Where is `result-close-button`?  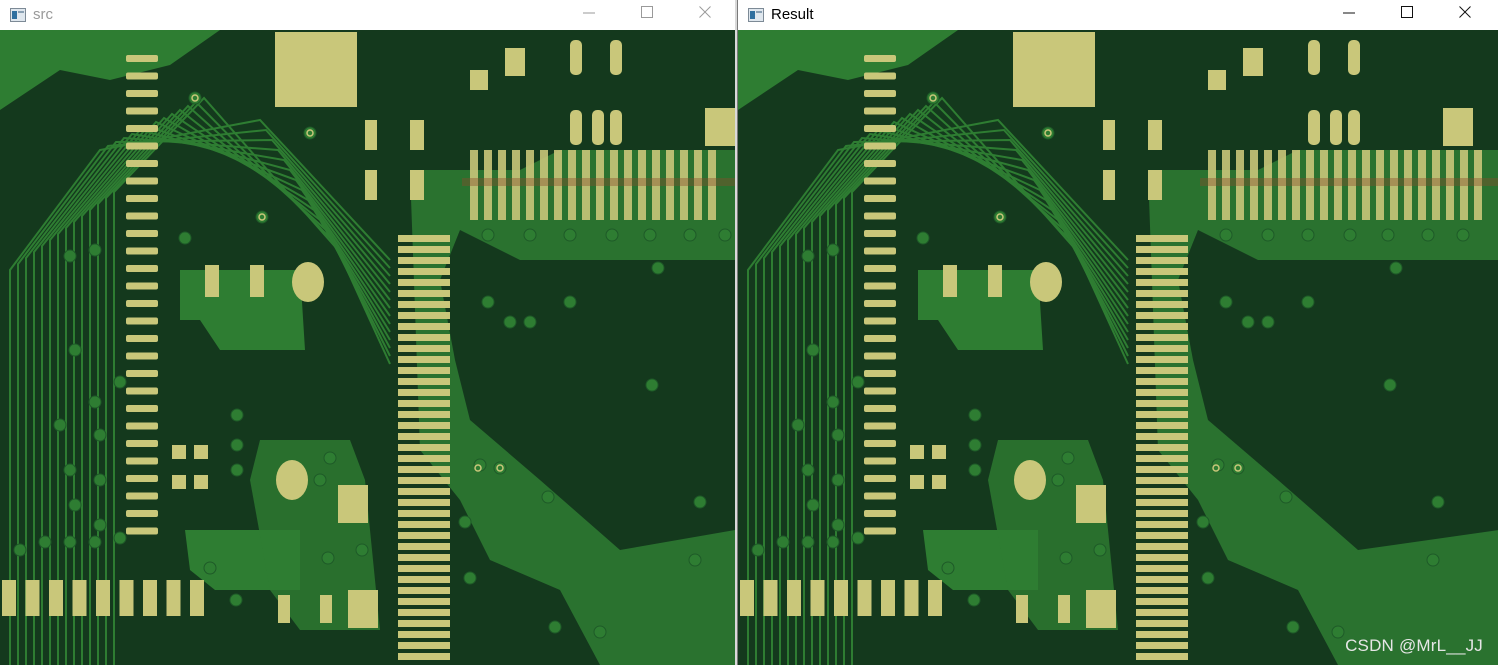 result-close-button is located at coordinates (1465, 12).